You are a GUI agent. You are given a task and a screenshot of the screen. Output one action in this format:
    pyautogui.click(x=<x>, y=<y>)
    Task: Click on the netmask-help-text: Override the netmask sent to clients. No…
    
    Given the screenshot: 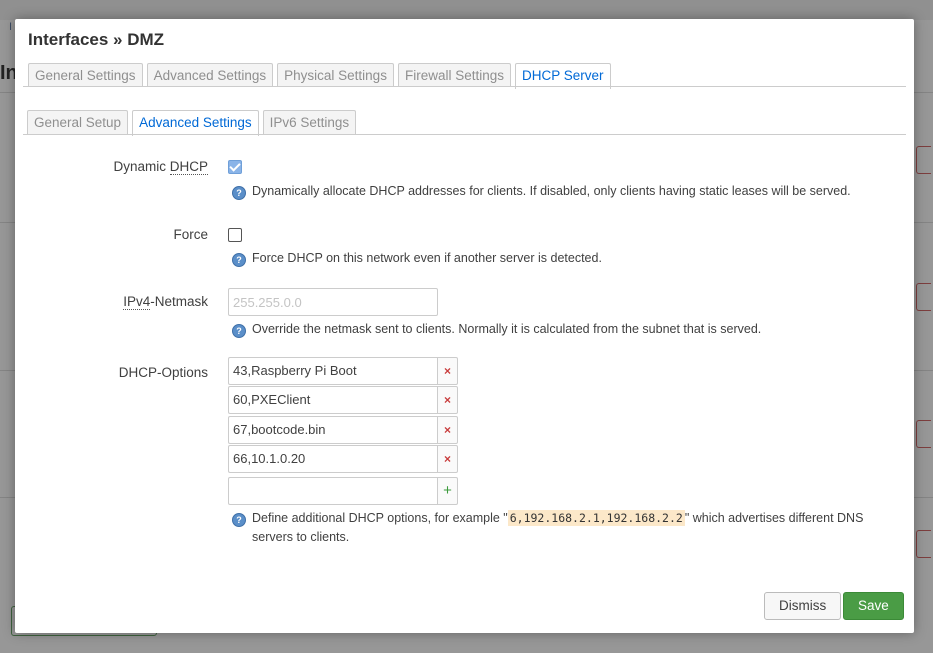 What is the action you would take?
    pyautogui.click(x=507, y=329)
    